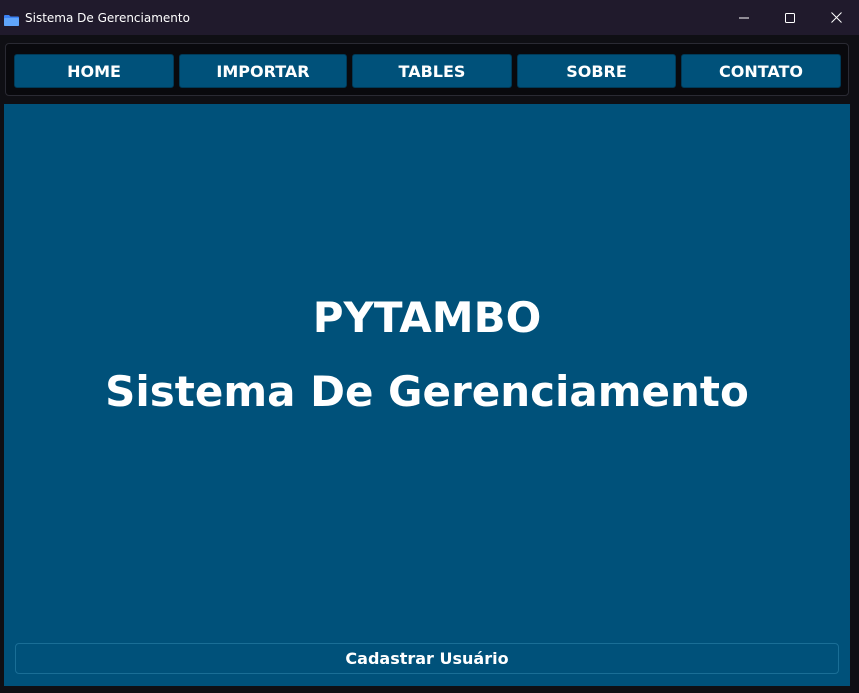  Describe the element at coordinates (427, 317) in the screenshot. I see `brand-title: PYTAMBO` at that location.